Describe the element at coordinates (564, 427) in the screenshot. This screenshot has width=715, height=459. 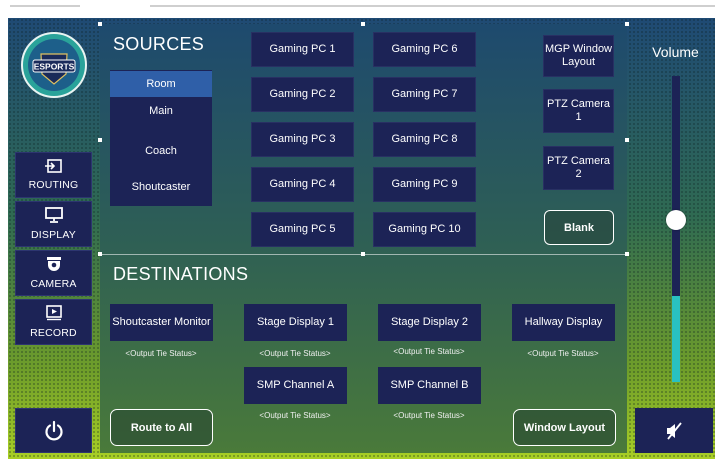
I see `window-layout-button: Window Layout` at that location.